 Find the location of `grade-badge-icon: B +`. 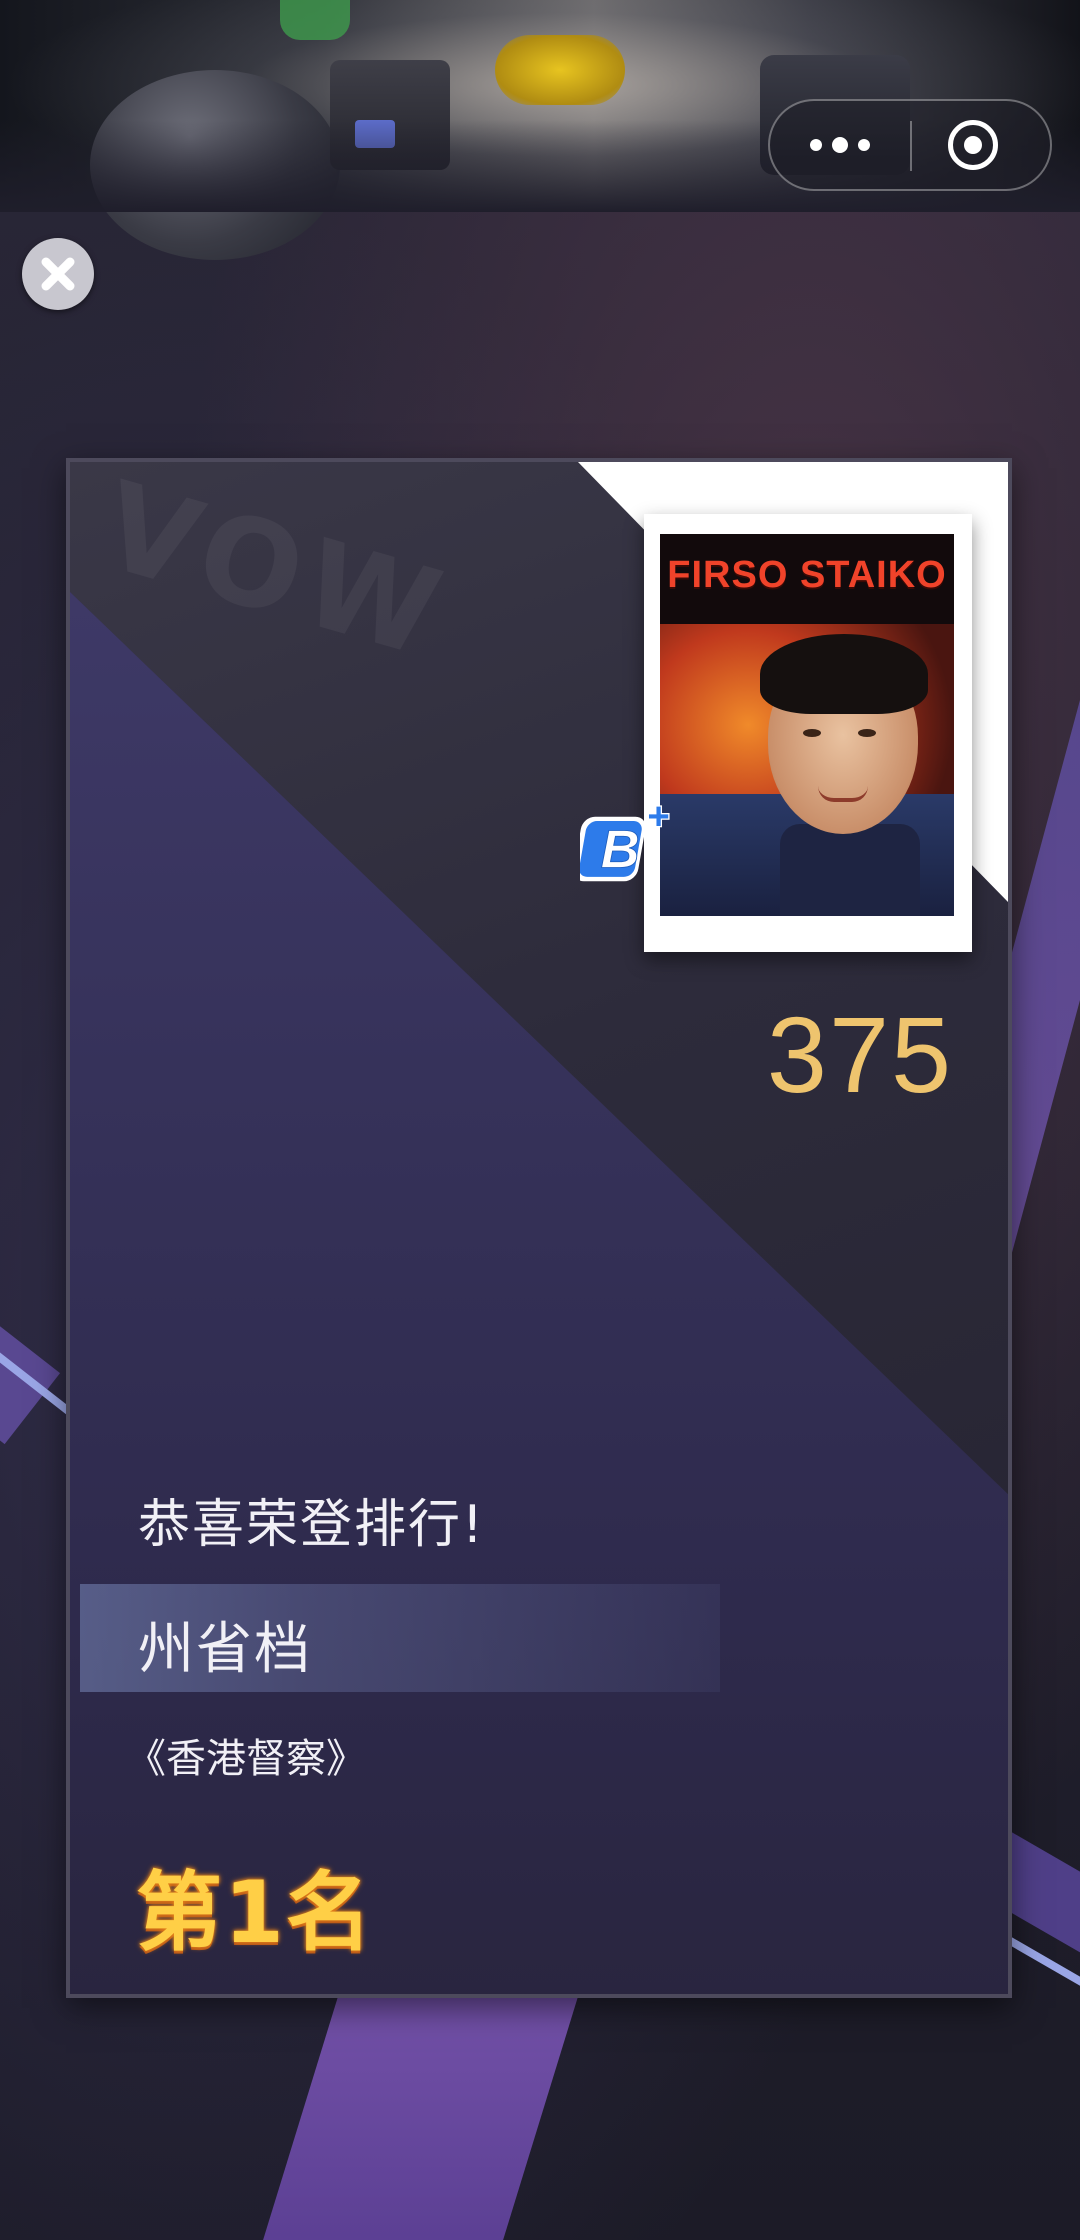

grade-badge-icon: B + is located at coordinates (625, 838).